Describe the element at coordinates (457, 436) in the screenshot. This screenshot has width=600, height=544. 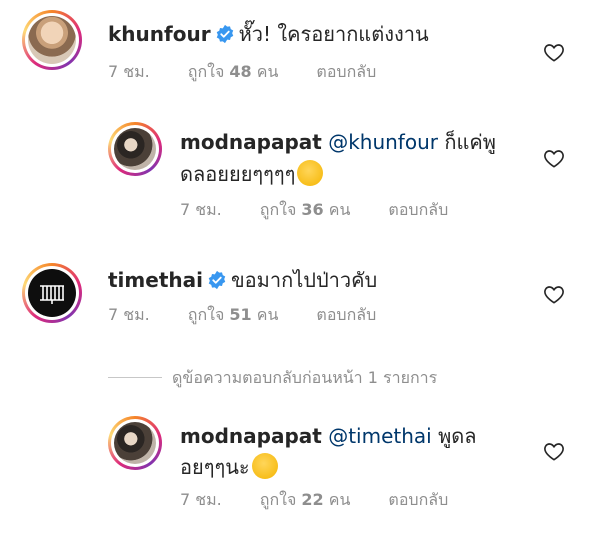
I see `comment-text: พูดล` at that location.